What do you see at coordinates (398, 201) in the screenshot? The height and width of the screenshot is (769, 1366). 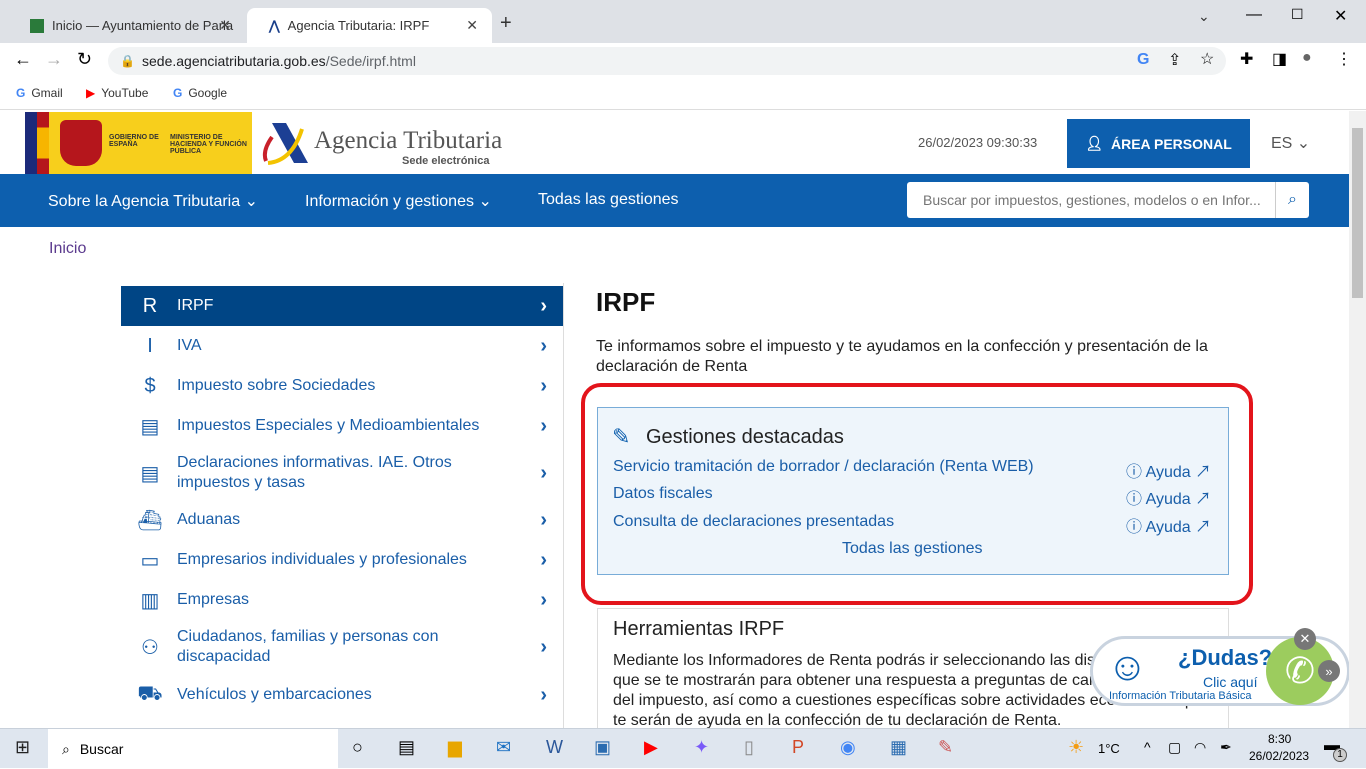 I see `nav-informacion: Información y gestiones ⌄` at bounding box center [398, 201].